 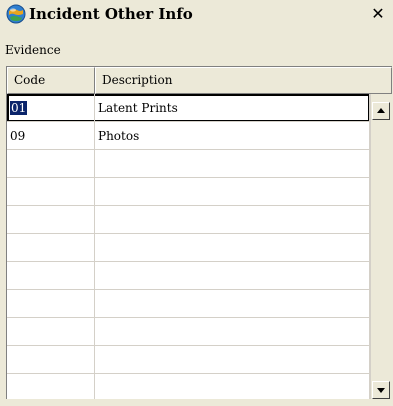 What do you see at coordinates (19, 108) in the screenshot?
I see `selected-code-text: 01` at bounding box center [19, 108].